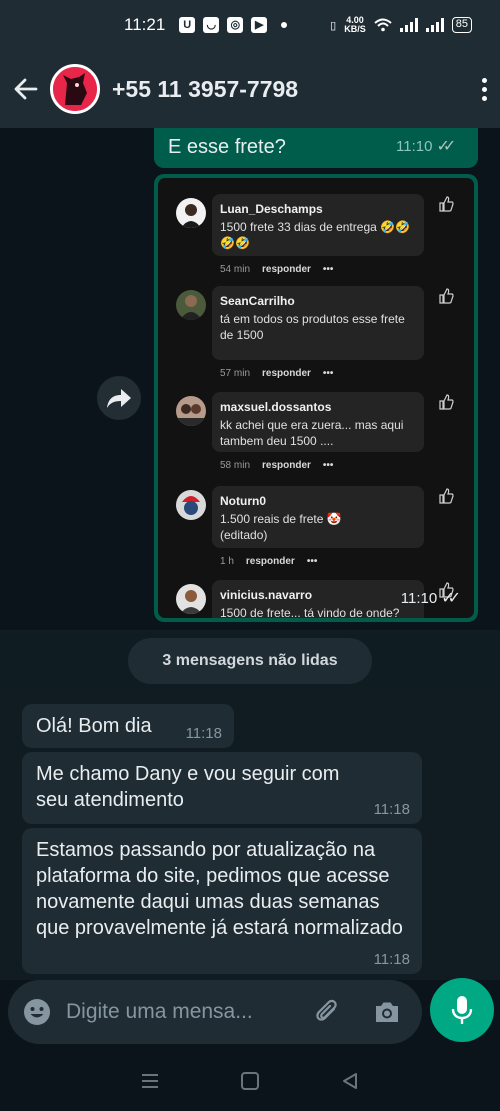 This screenshot has height=1111, width=500. Describe the element at coordinates (128, 726) in the screenshot. I see `incoming-message: Olá! Bom dia 11:18` at that location.